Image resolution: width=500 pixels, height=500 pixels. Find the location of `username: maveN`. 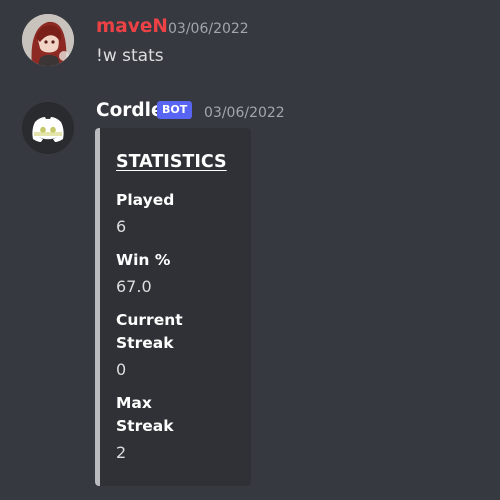

username: maveN is located at coordinates (132, 27).